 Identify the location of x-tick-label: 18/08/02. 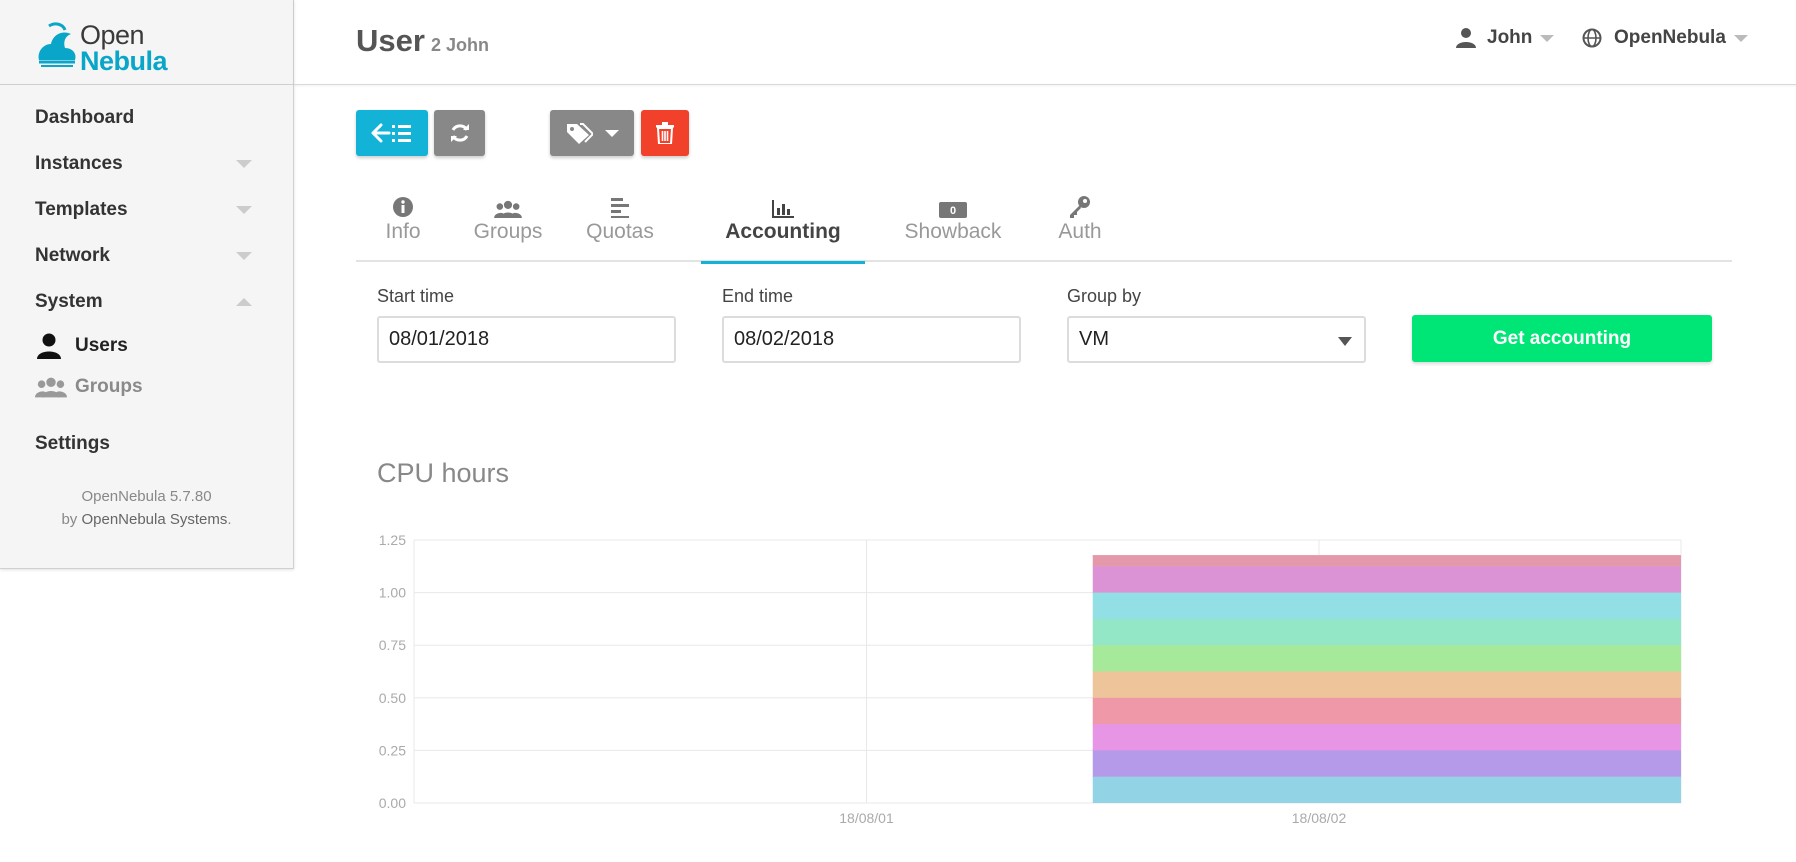
(1319, 818).